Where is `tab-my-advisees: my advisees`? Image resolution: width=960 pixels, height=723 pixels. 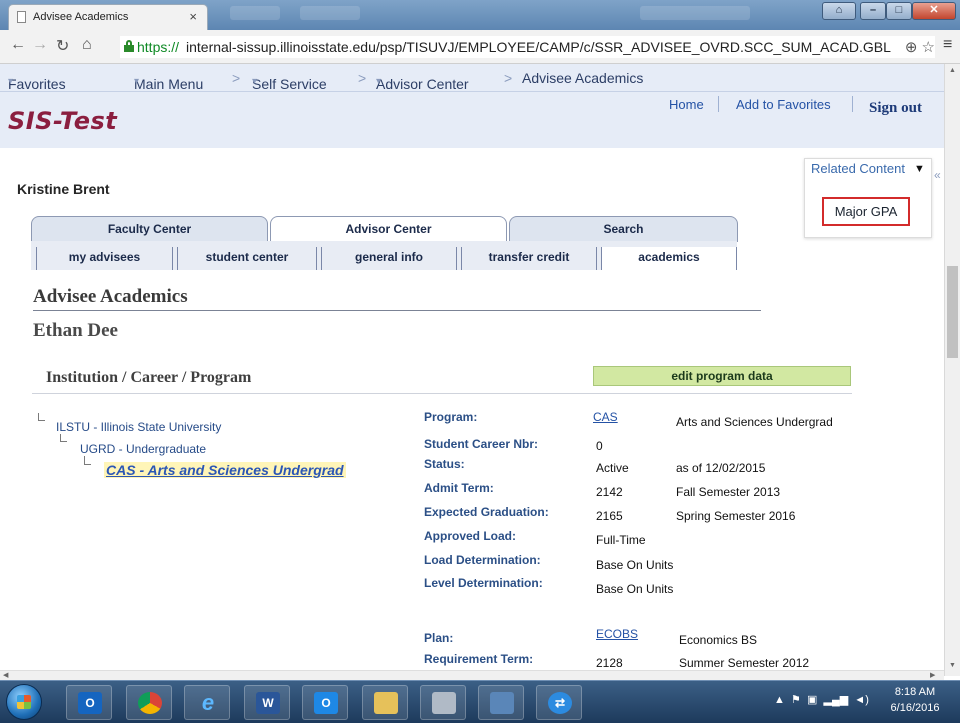
tab-my-advisees: my advisees is located at coordinates (104, 258).